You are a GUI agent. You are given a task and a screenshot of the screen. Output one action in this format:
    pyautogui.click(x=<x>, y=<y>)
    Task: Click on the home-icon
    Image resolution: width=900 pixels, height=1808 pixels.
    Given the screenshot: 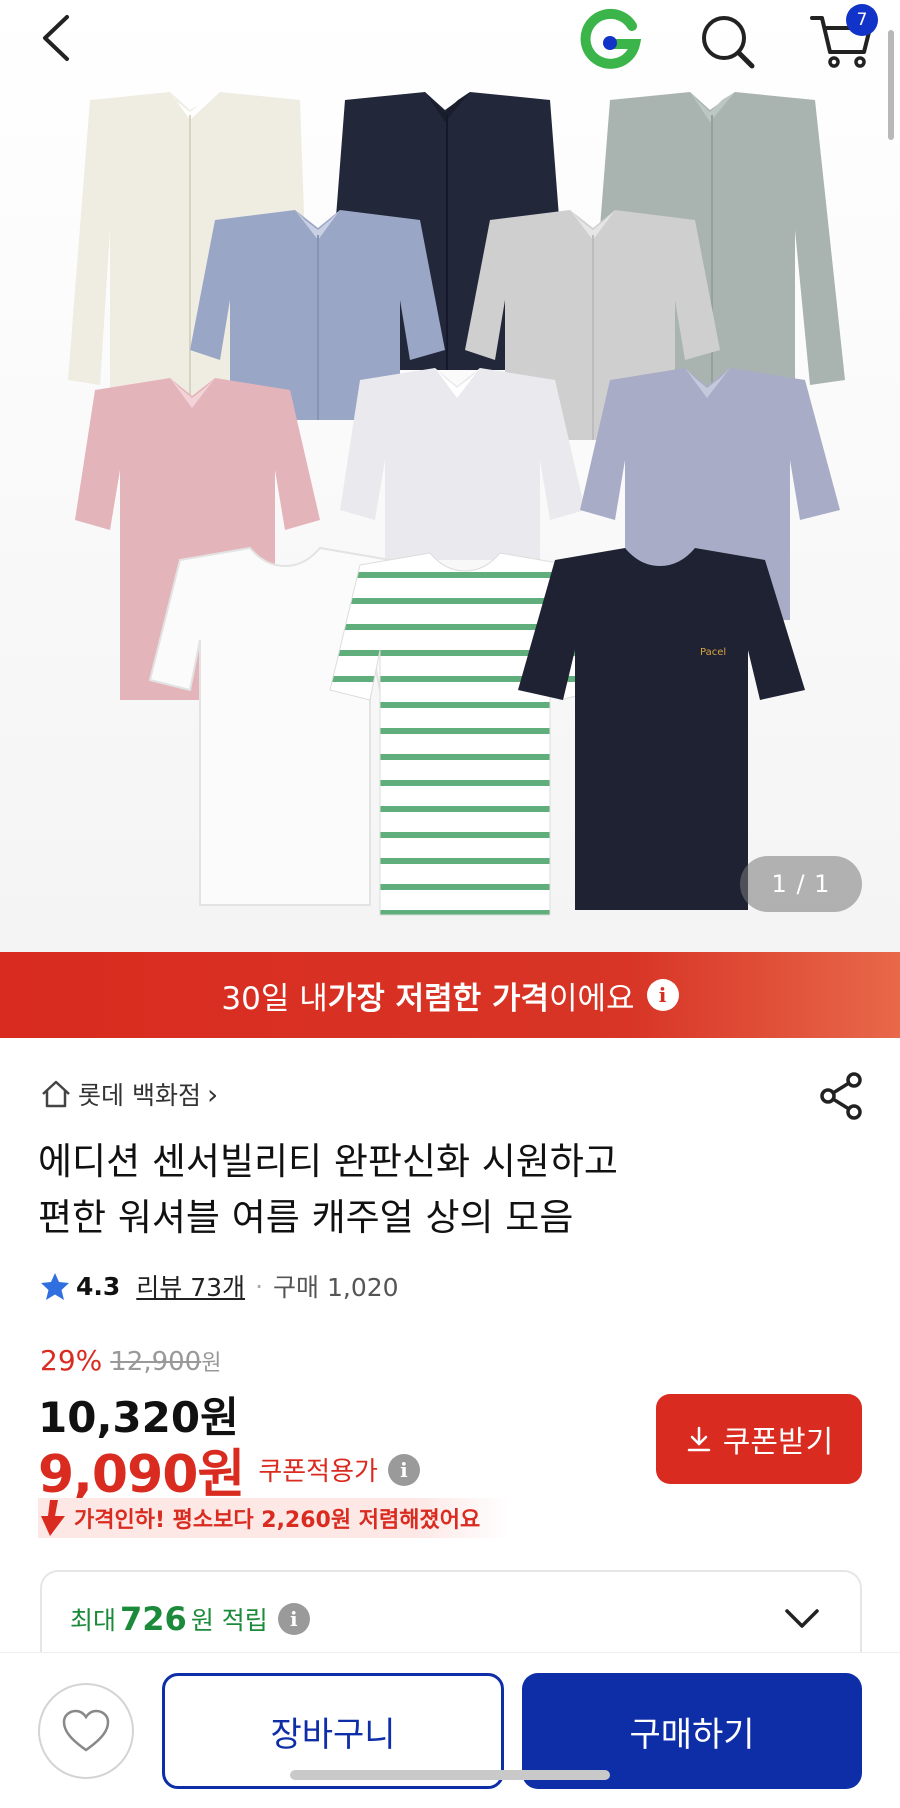 What is the action you would take?
    pyautogui.click(x=56, y=1094)
    